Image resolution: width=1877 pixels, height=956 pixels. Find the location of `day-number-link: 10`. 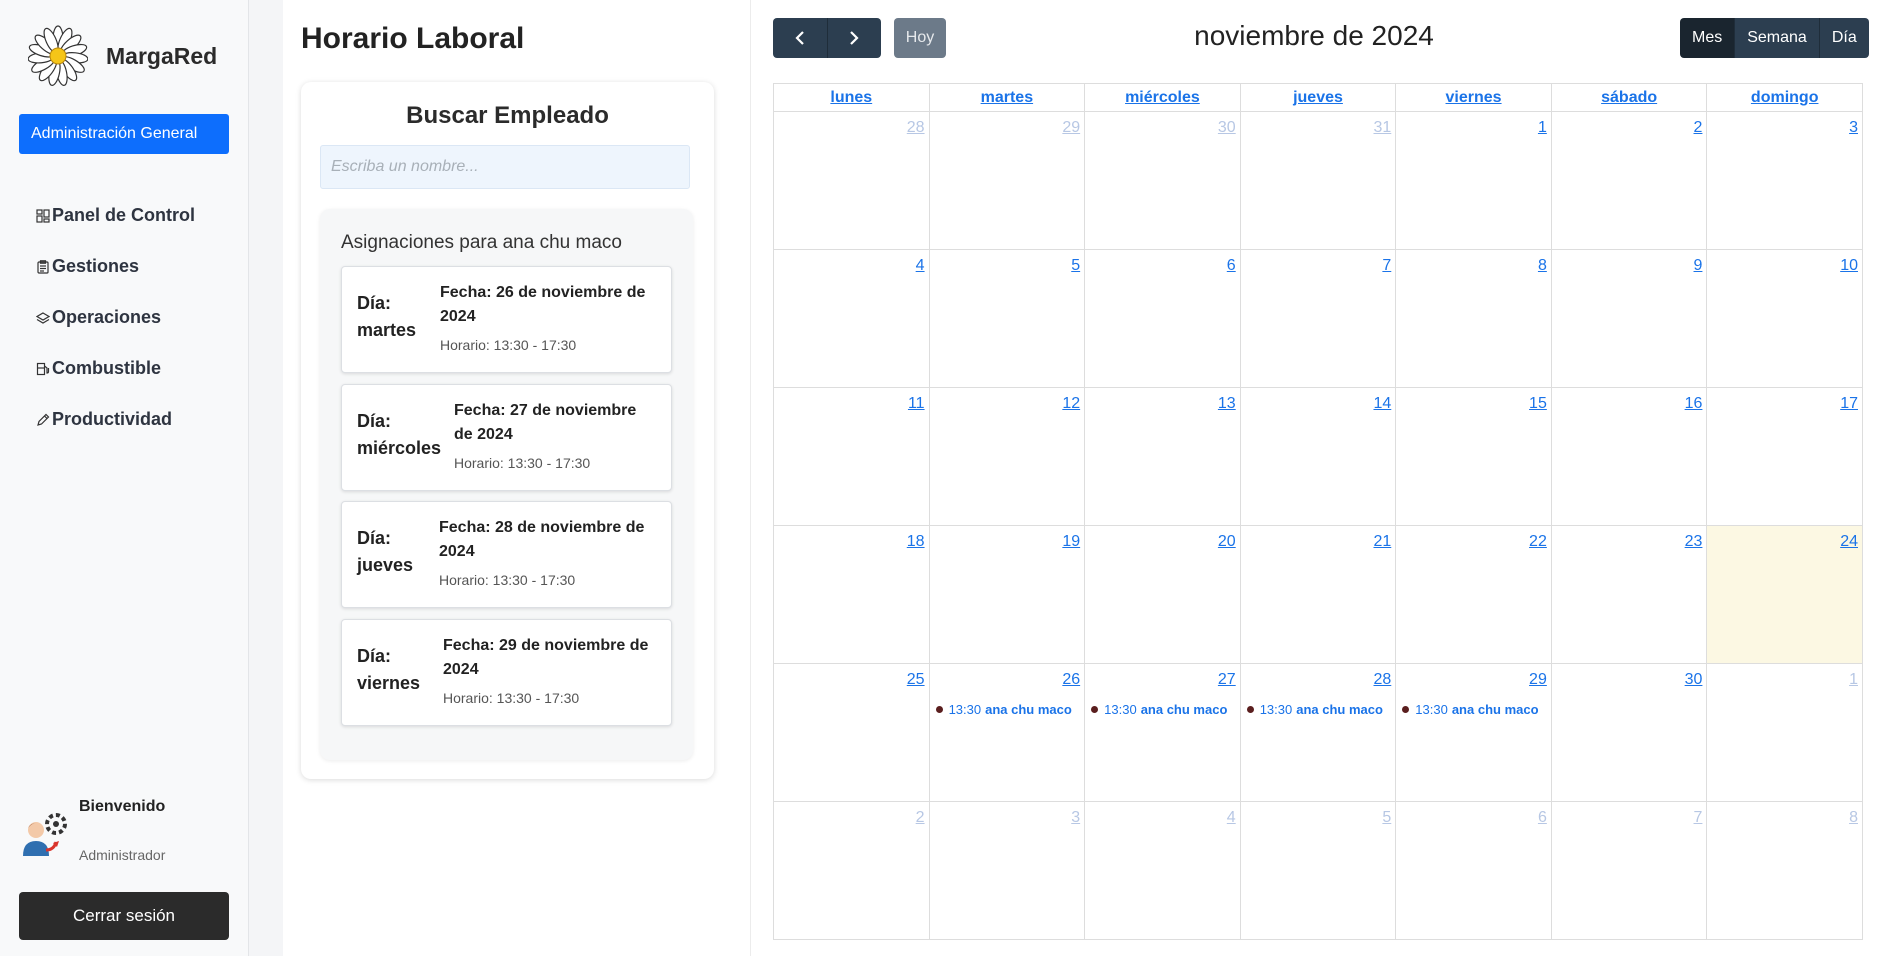

day-number-link: 10 is located at coordinates (1849, 266).